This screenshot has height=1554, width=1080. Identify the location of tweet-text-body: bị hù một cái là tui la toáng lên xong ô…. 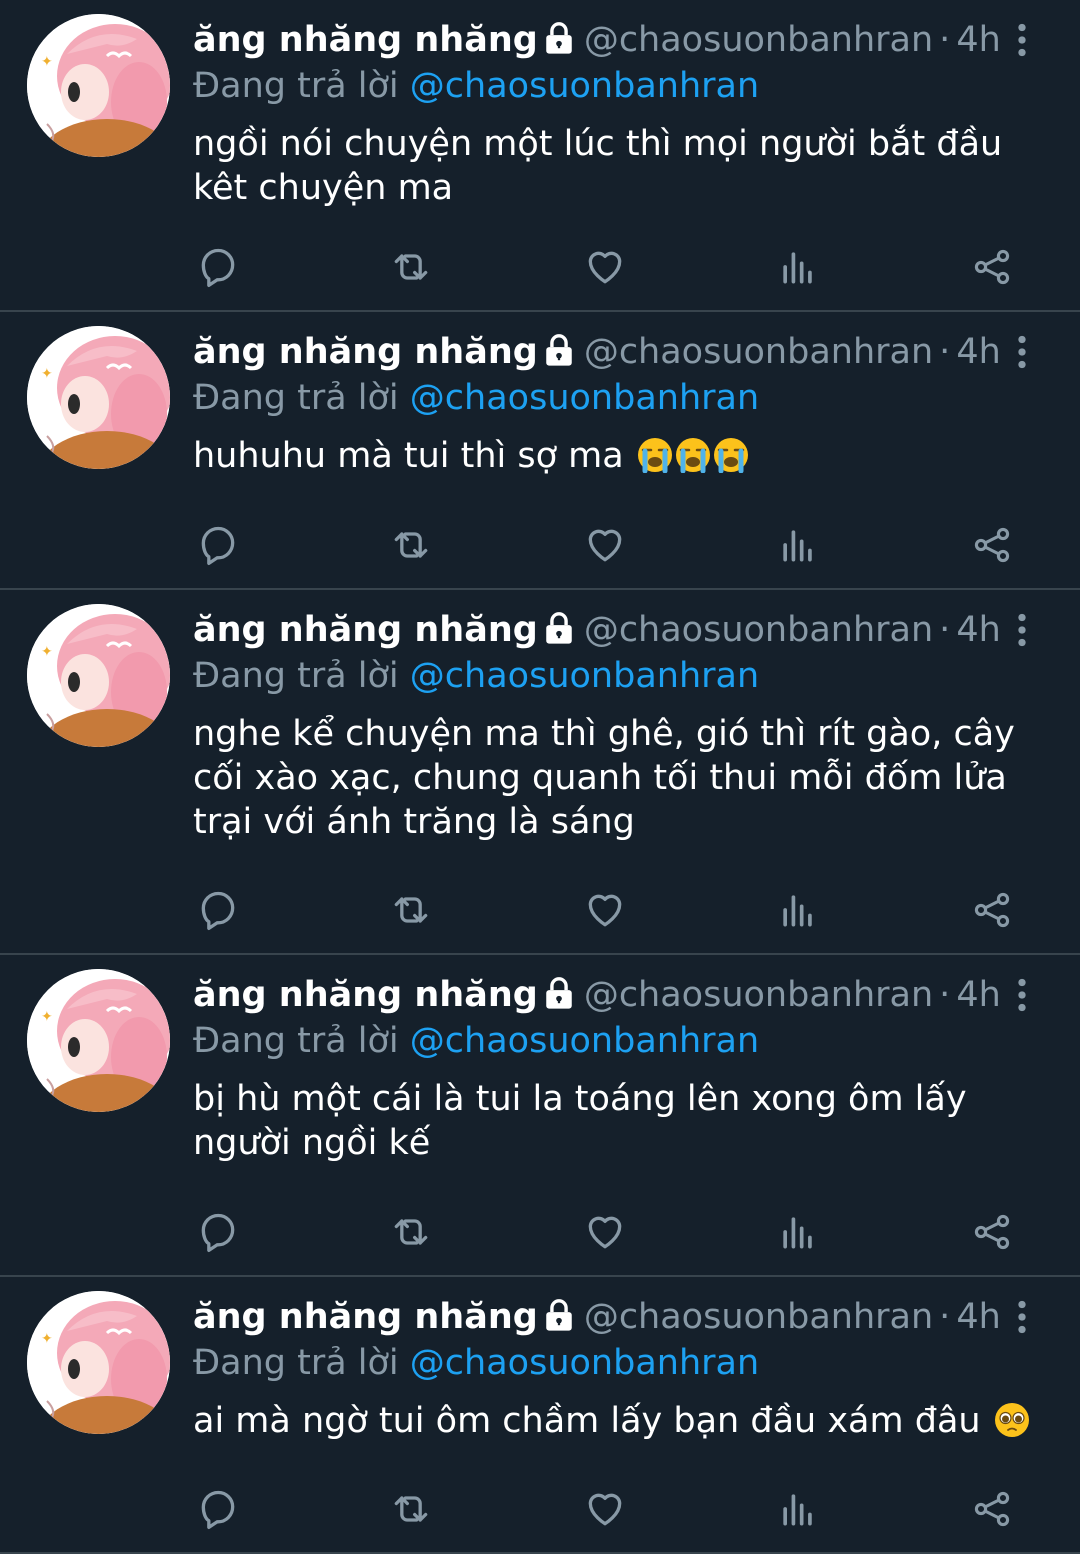
(580, 1121).